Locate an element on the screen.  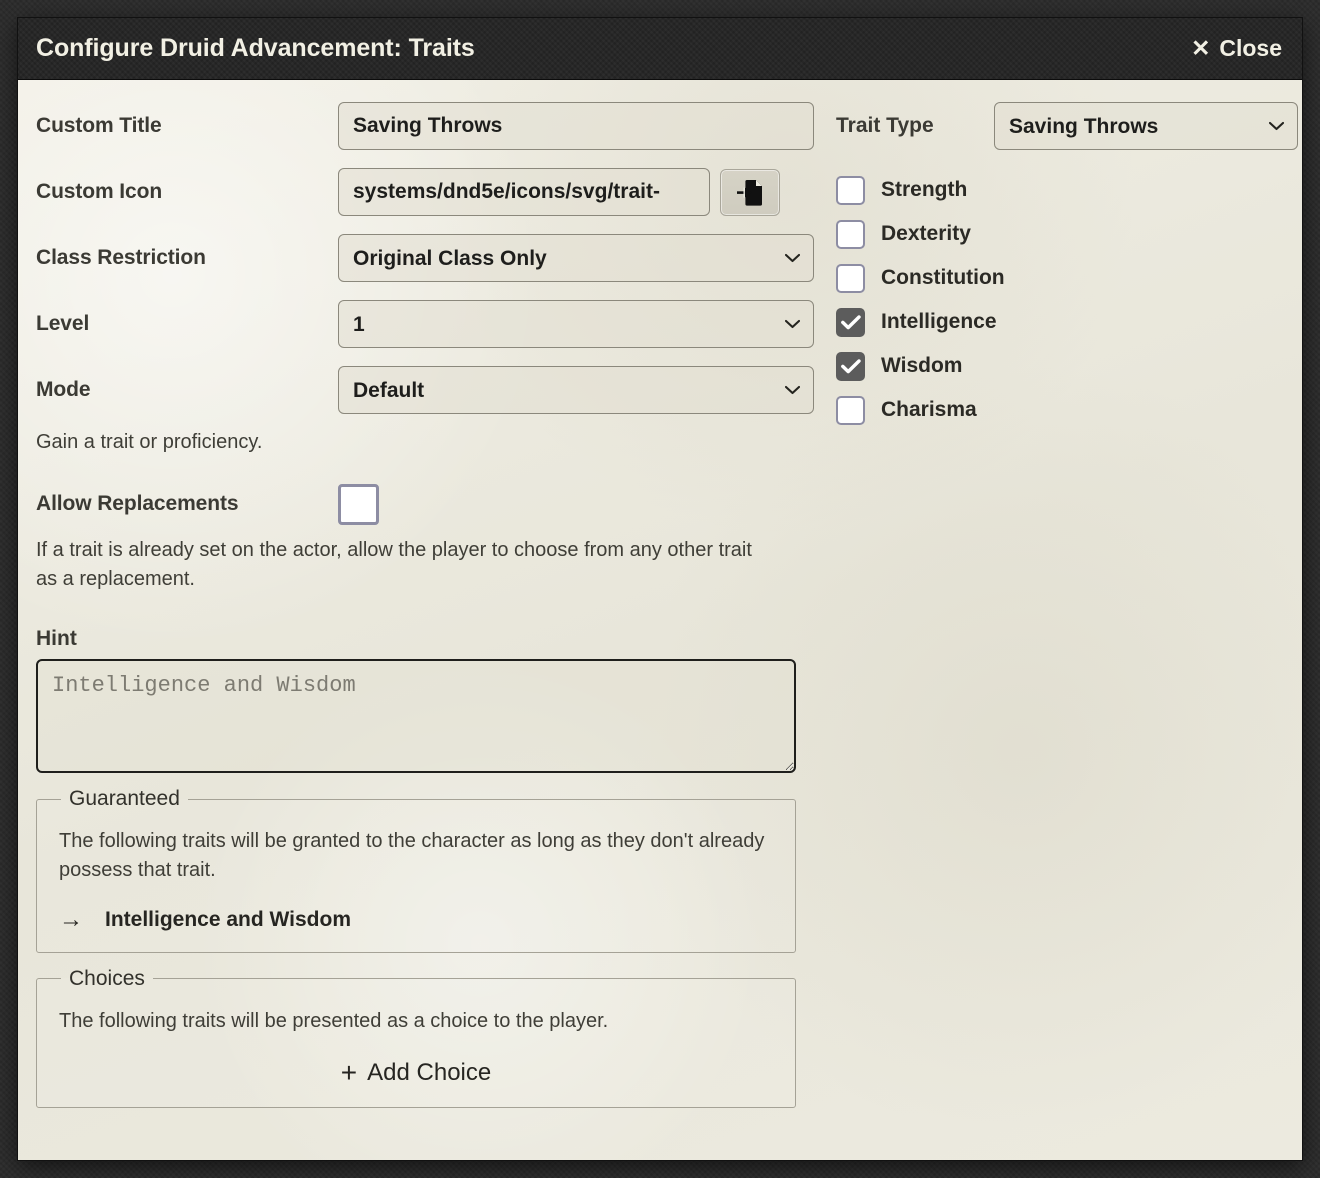
mode-row: Mode Default is located at coordinates (425, 390).